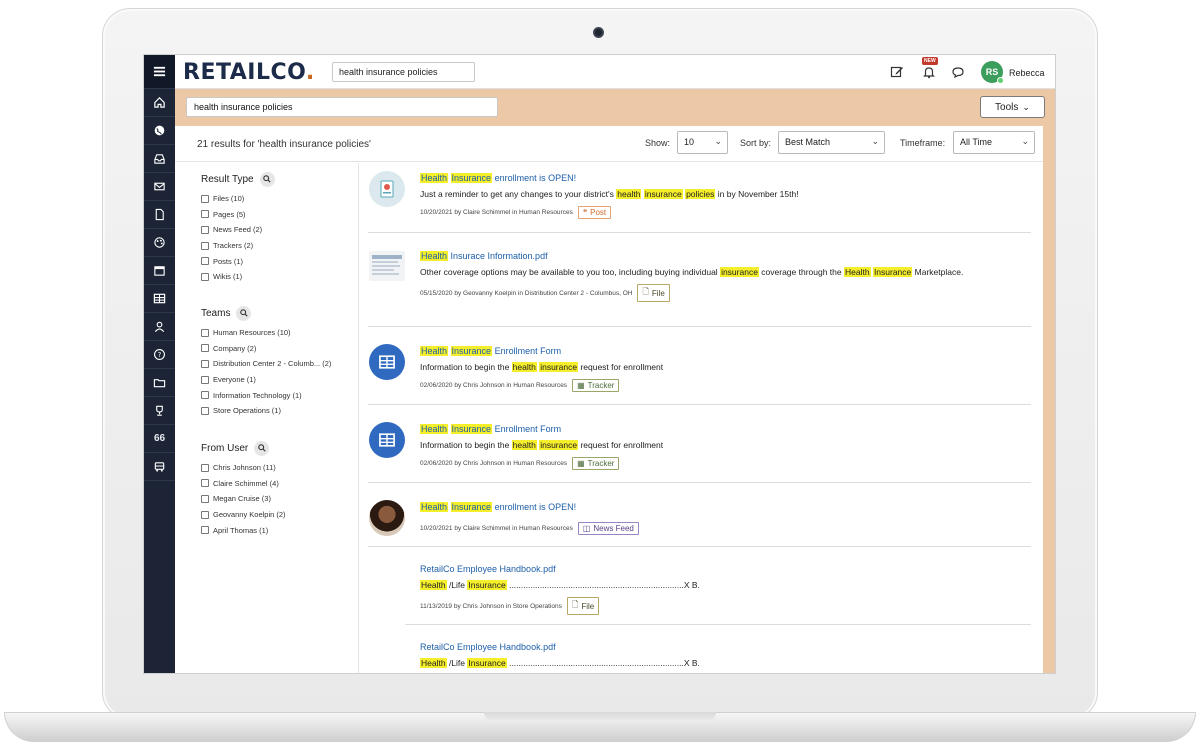 Image resolution: width=1200 pixels, height=754 pixels. What do you see at coordinates (645, 291) in the screenshot?
I see `file-icon: 🗋` at bounding box center [645, 291].